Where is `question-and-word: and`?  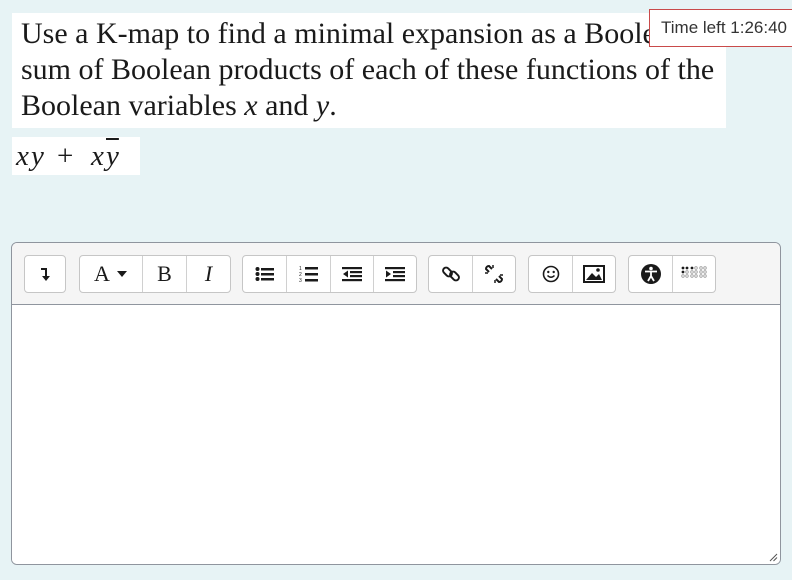
question-and-word: and is located at coordinates (286, 105).